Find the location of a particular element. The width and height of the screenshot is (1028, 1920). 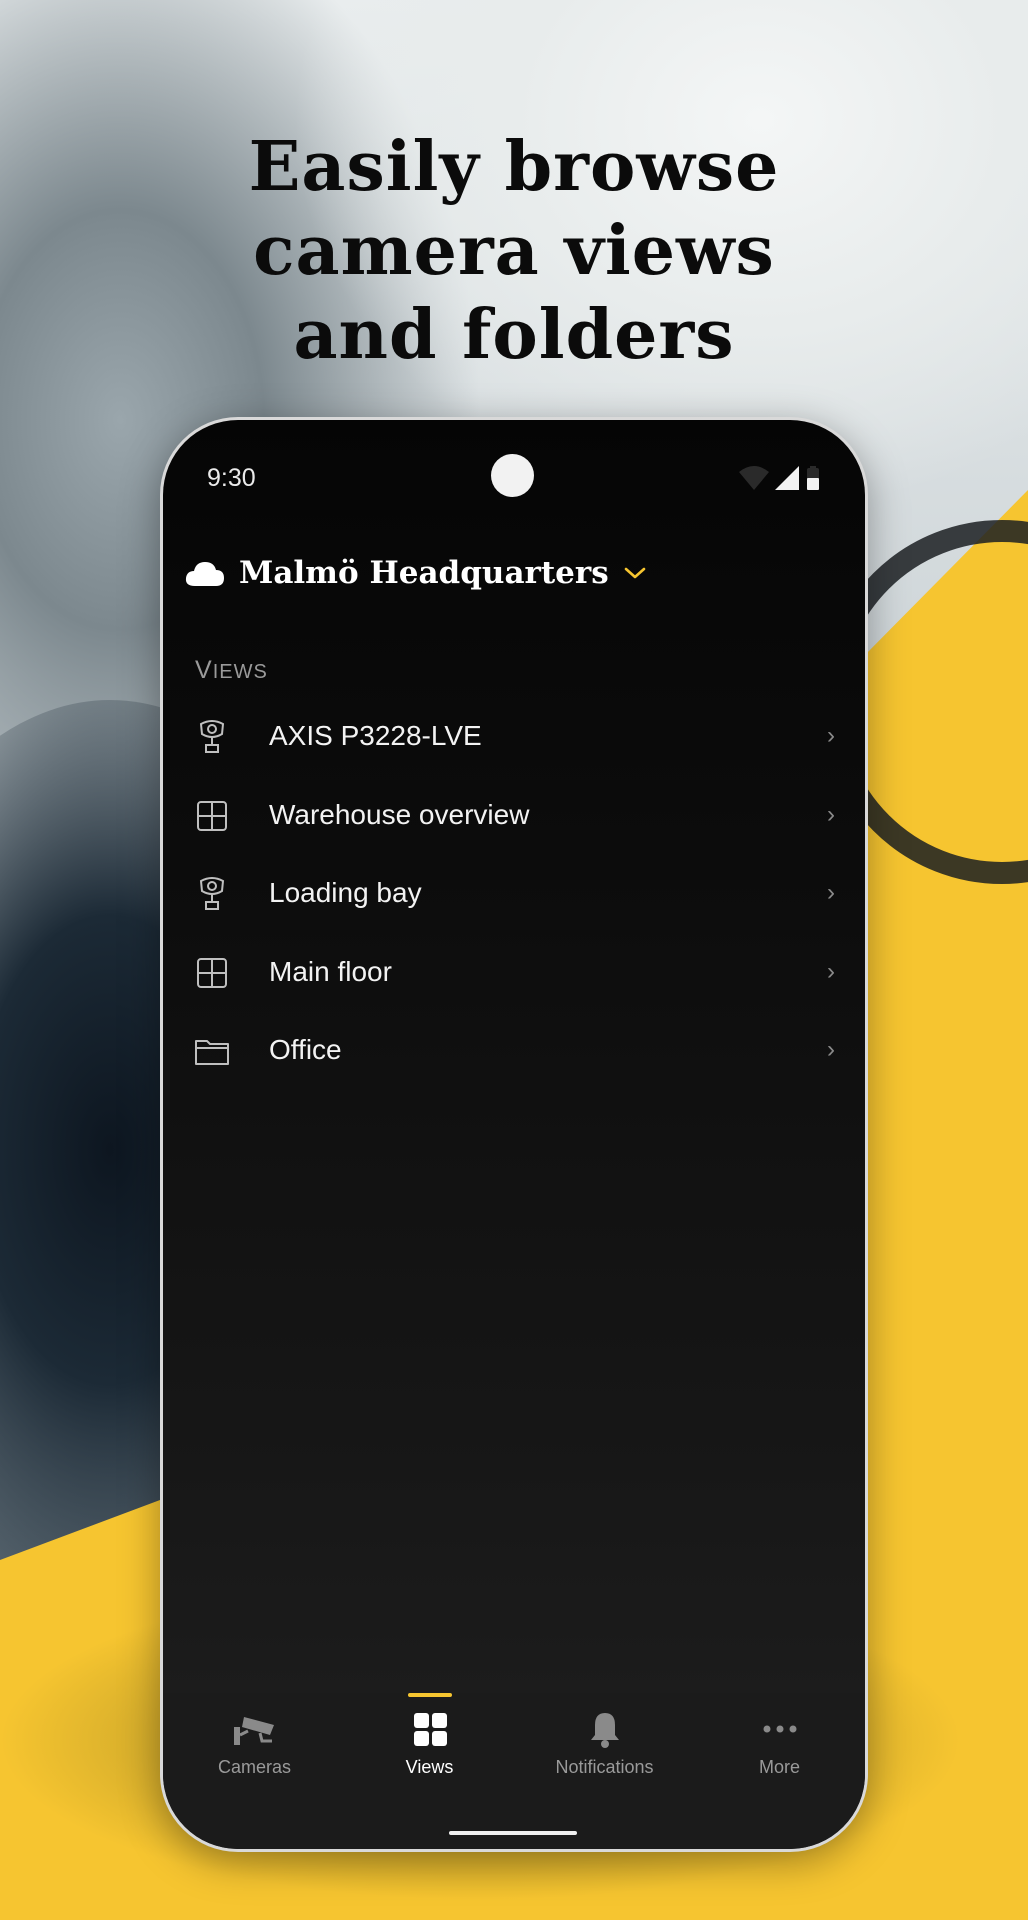

headline-line-1: Easily browse is located at coordinates (514, 167).